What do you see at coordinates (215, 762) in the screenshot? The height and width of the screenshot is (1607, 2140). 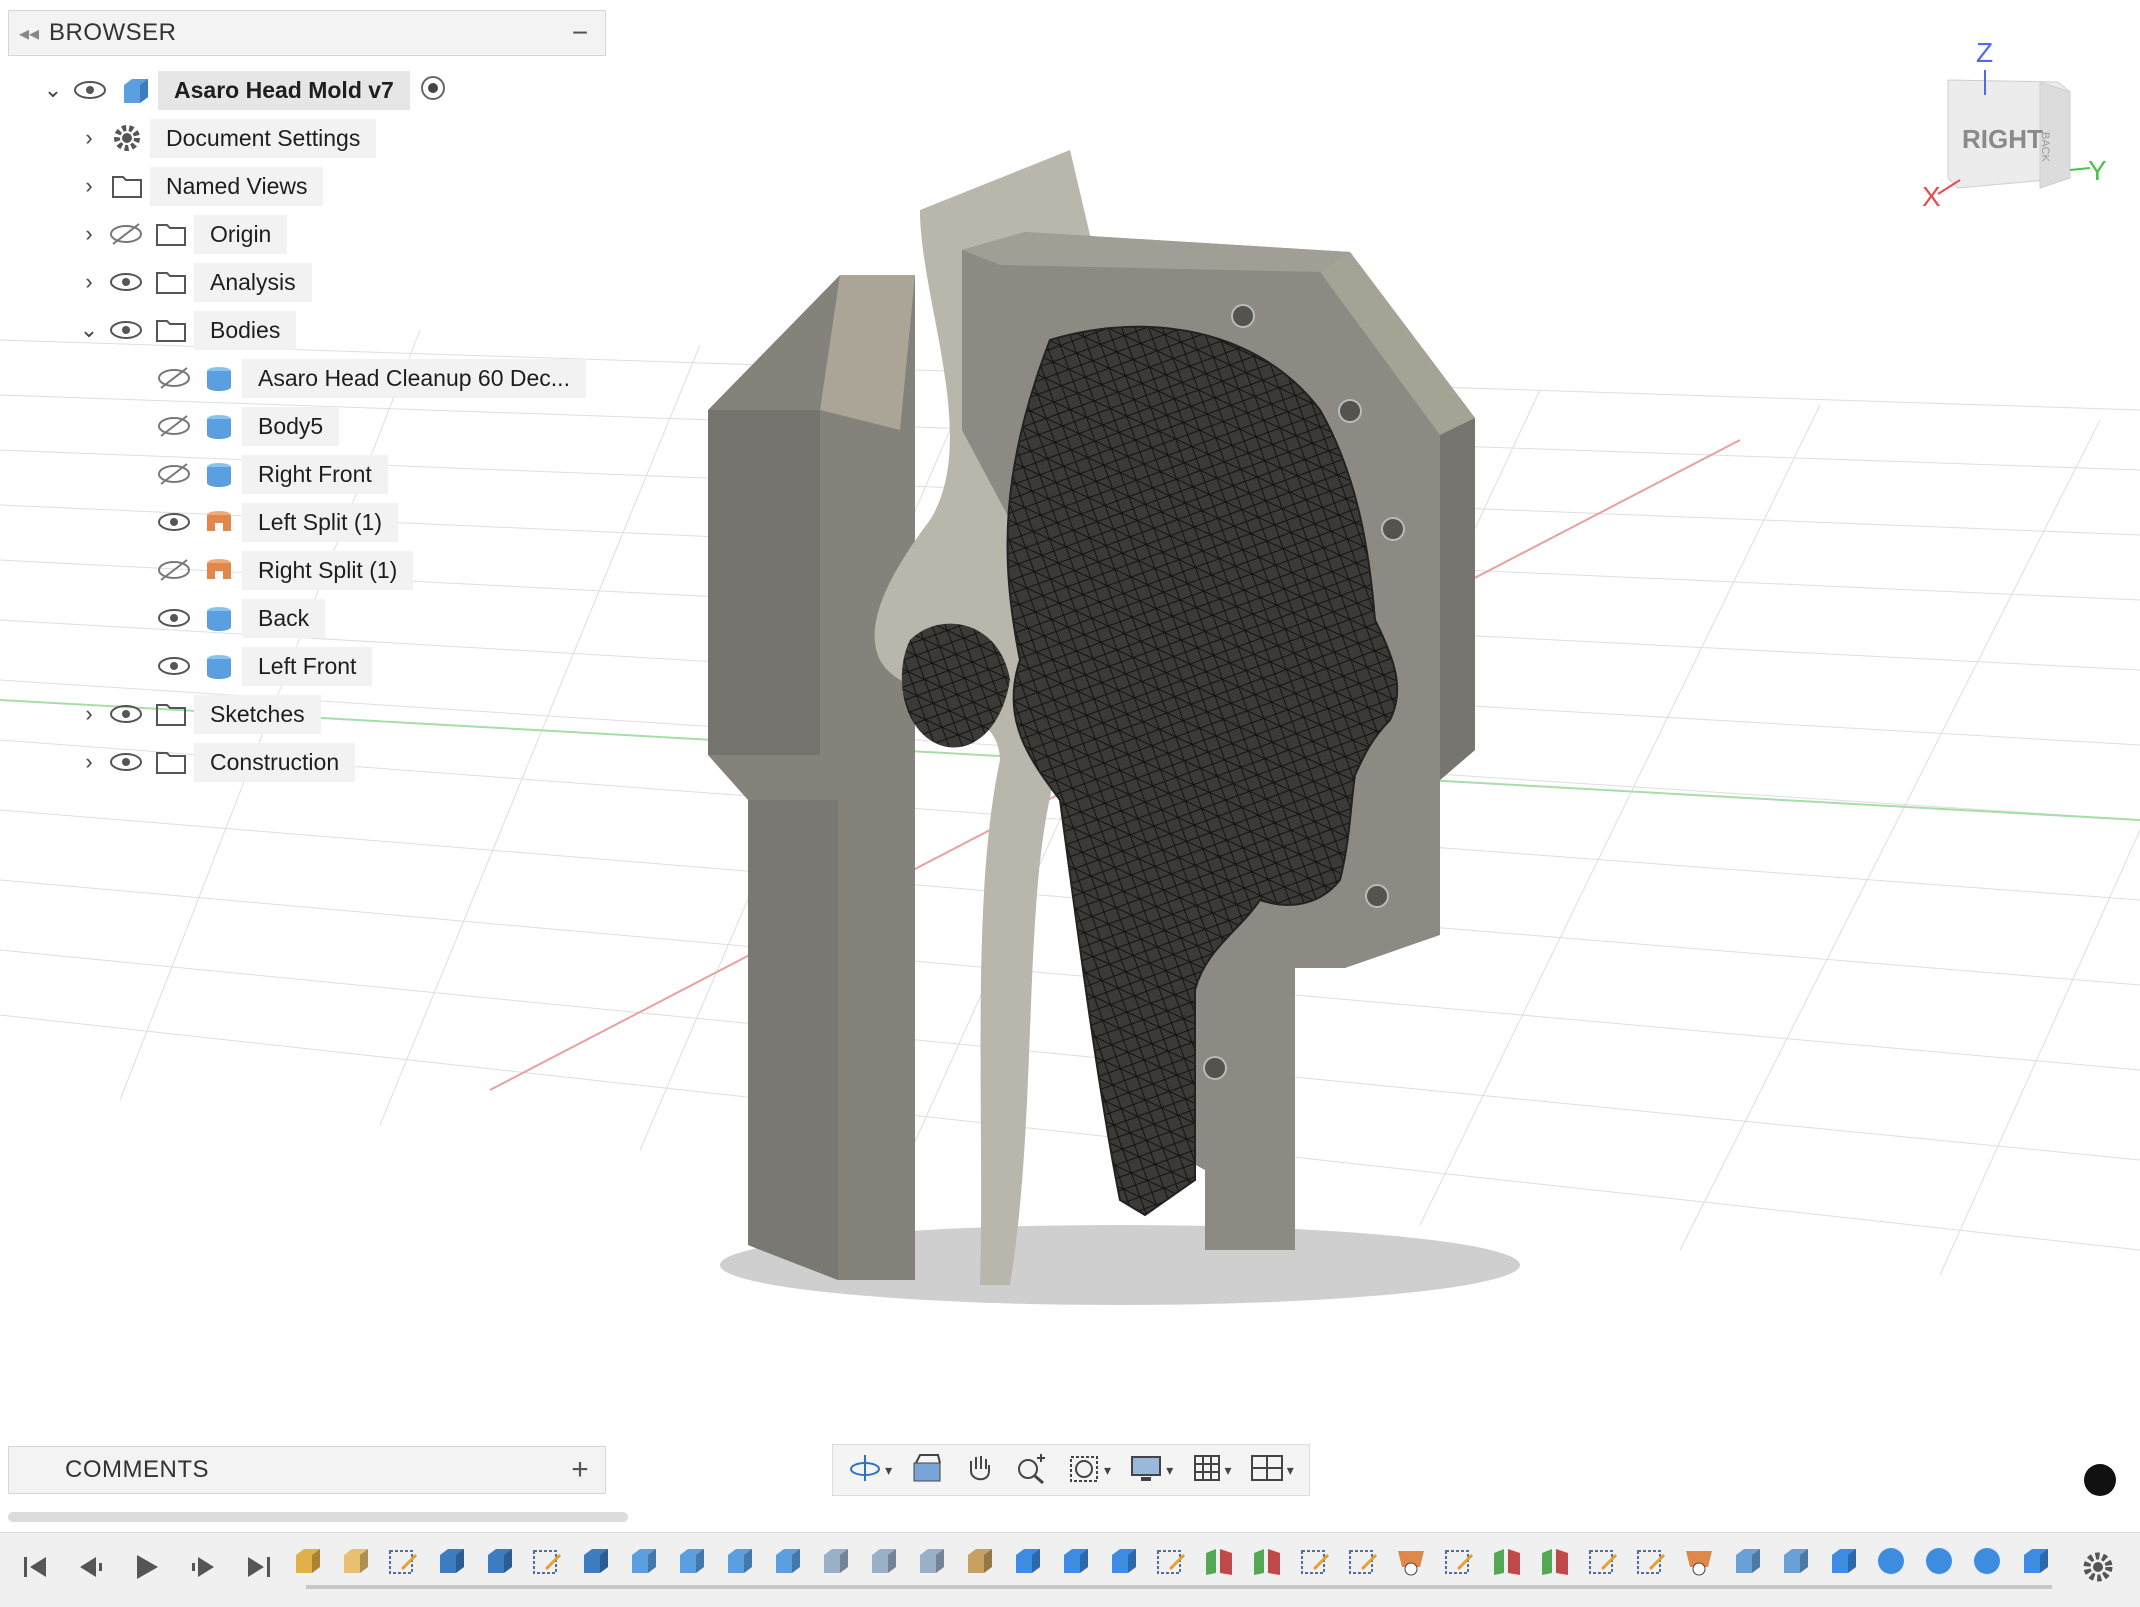 I see `tree-row-construction: › Construction` at bounding box center [215, 762].